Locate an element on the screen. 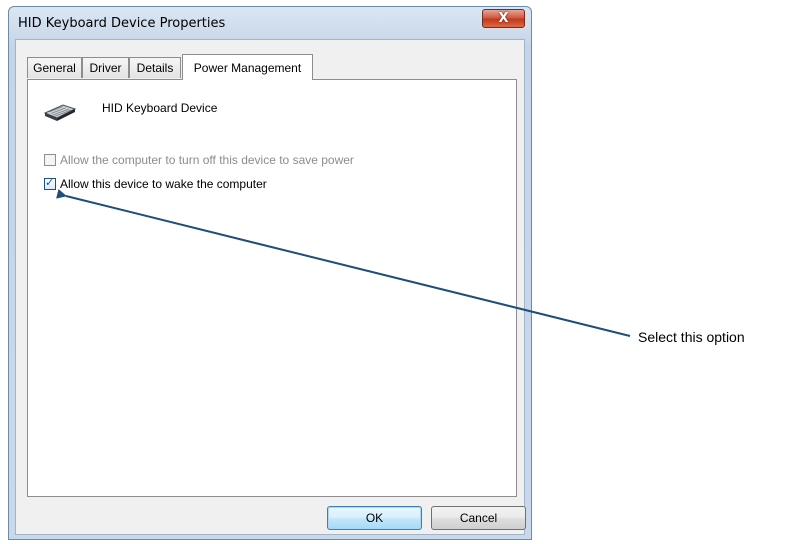  tab-power-management: Power Management is located at coordinates (247, 67).